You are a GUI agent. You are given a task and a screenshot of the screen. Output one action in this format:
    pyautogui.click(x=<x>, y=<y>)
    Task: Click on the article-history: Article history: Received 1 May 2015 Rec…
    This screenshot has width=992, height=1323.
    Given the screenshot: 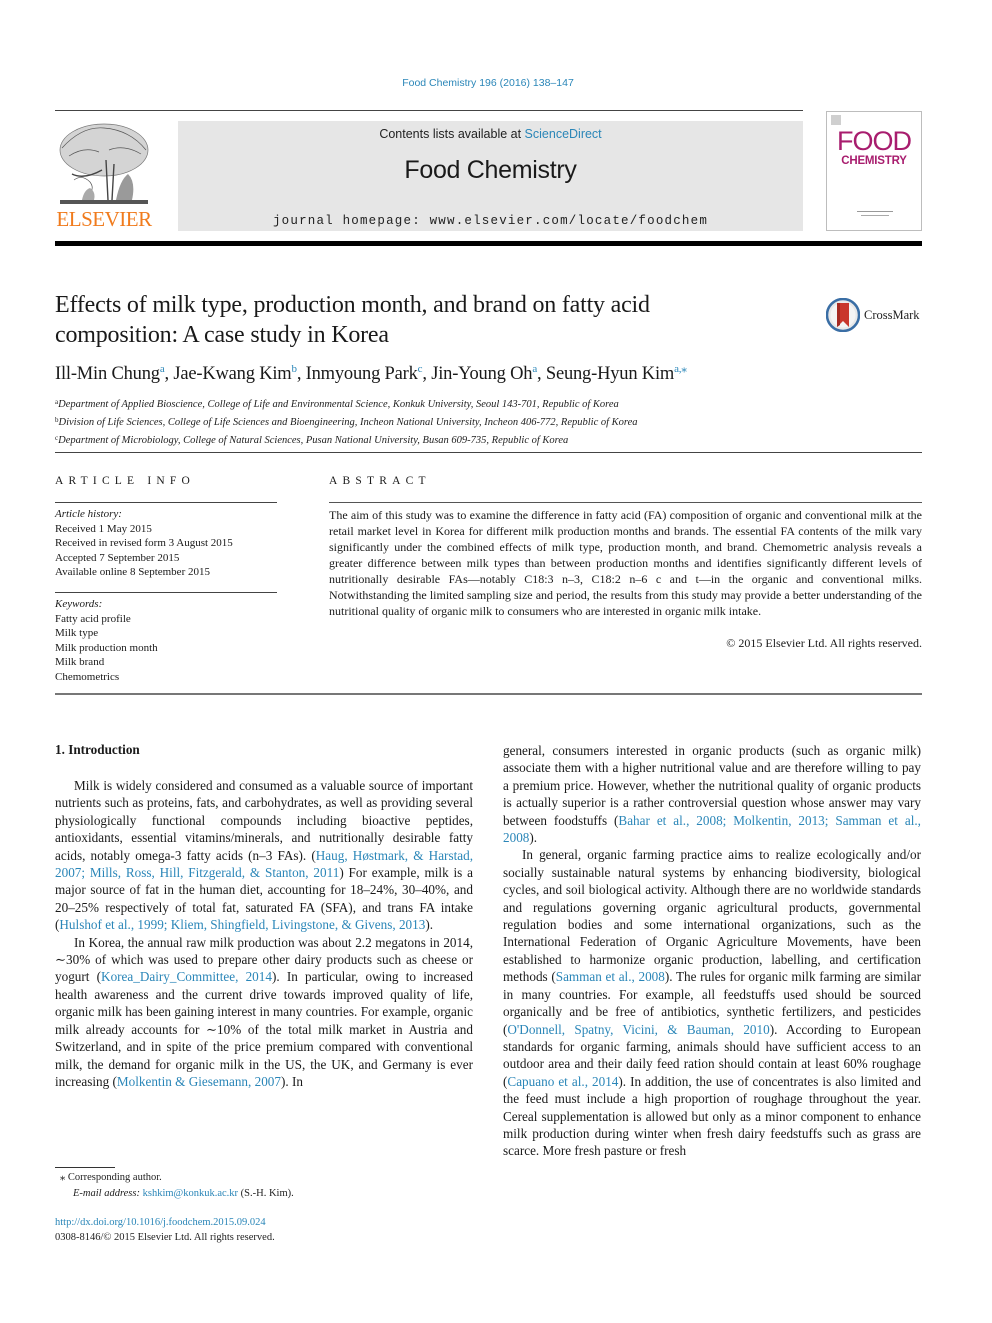 What is the action you would take?
    pyautogui.click(x=170, y=543)
    